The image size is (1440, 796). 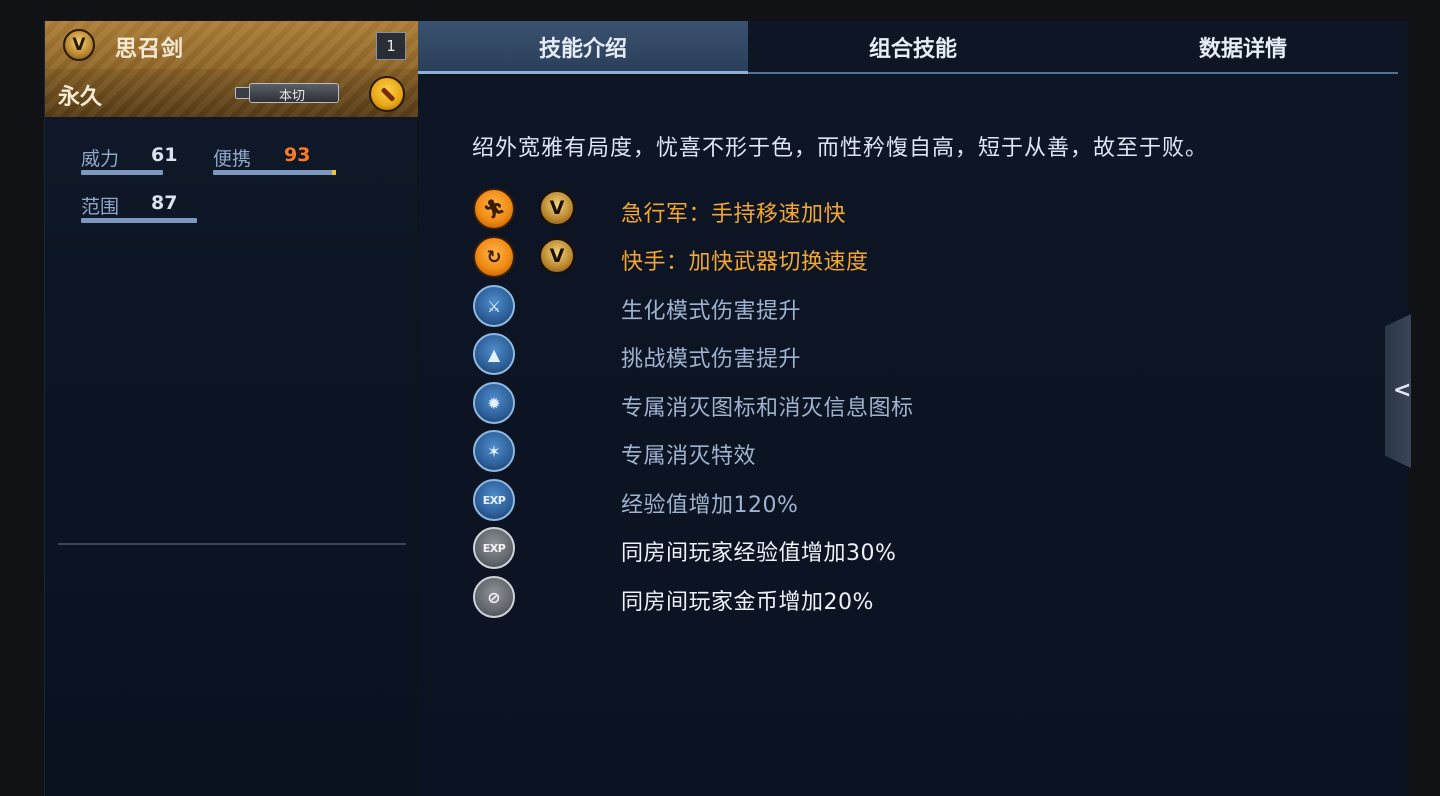 What do you see at coordinates (494, 403) in the screenshot?
I see `kill-icon-badge: ✹` at bounding box center [494, 403].